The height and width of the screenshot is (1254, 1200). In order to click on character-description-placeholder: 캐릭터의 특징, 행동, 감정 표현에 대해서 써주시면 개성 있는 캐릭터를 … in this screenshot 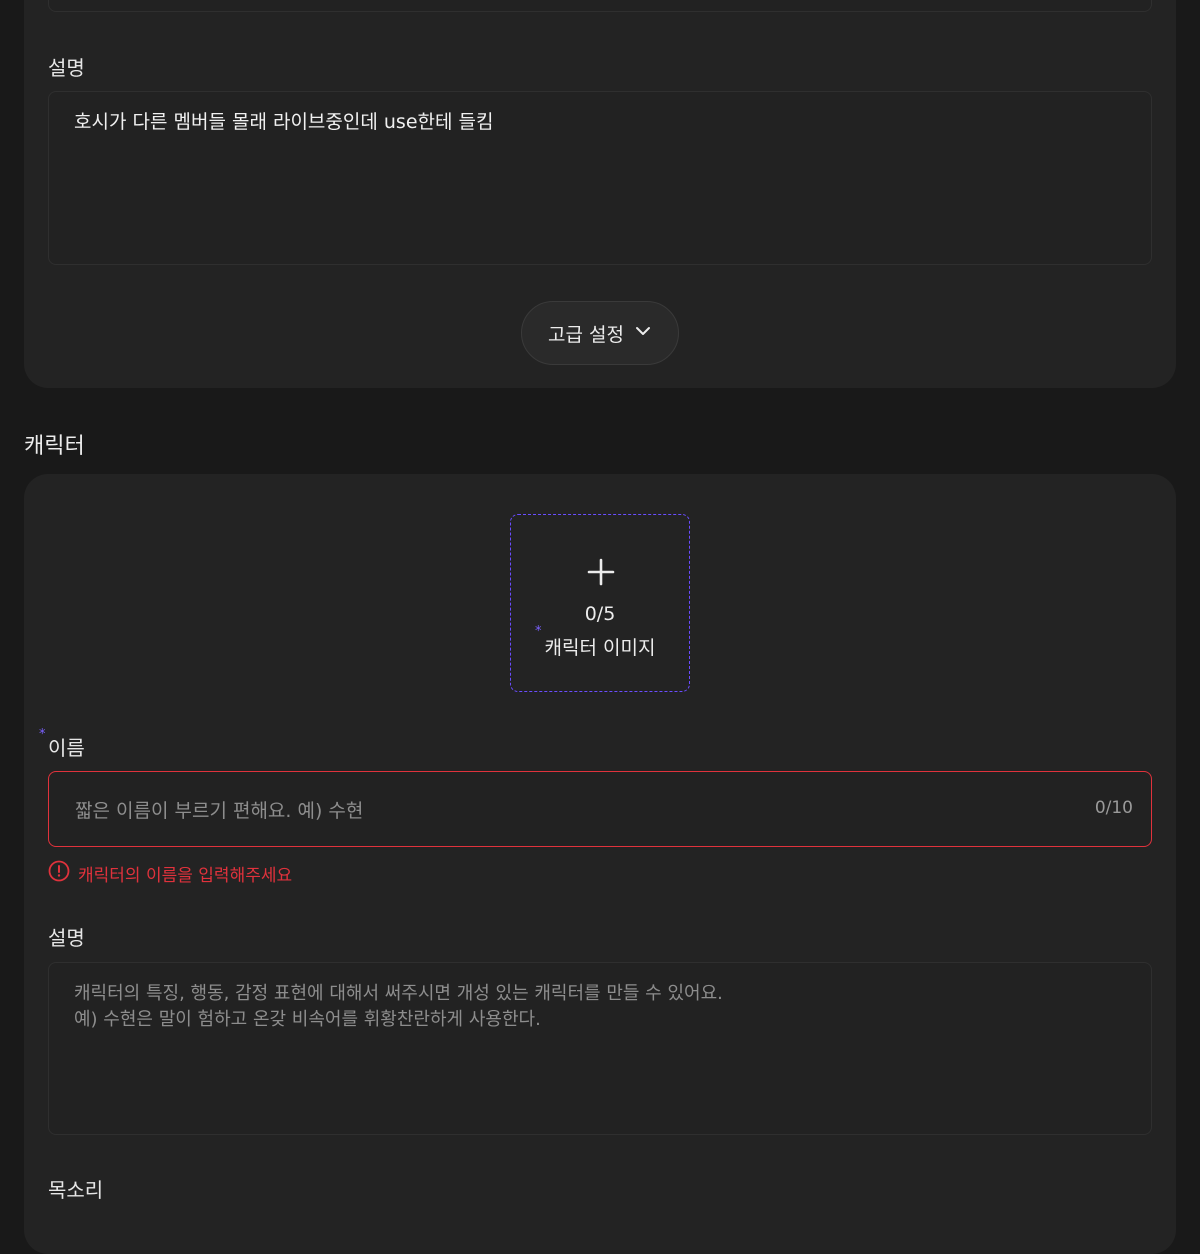, I will do `click(398, 1007)`.